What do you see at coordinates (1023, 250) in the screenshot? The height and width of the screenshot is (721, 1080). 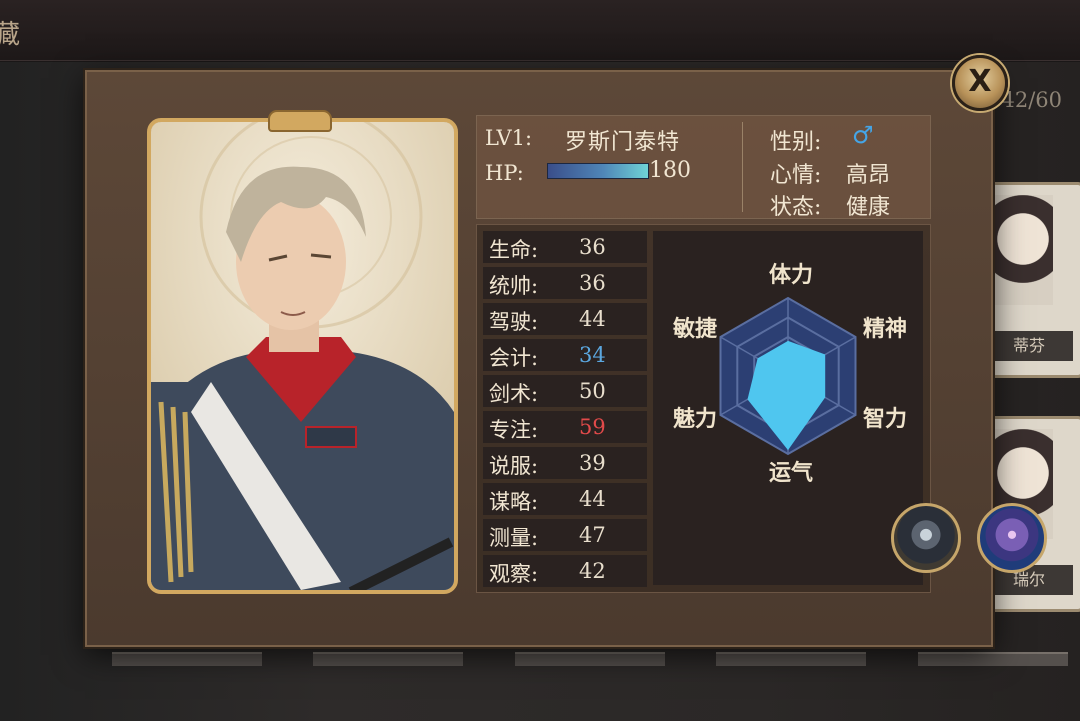 I see `character-thumbnail` at bounding box center [1023, 250].